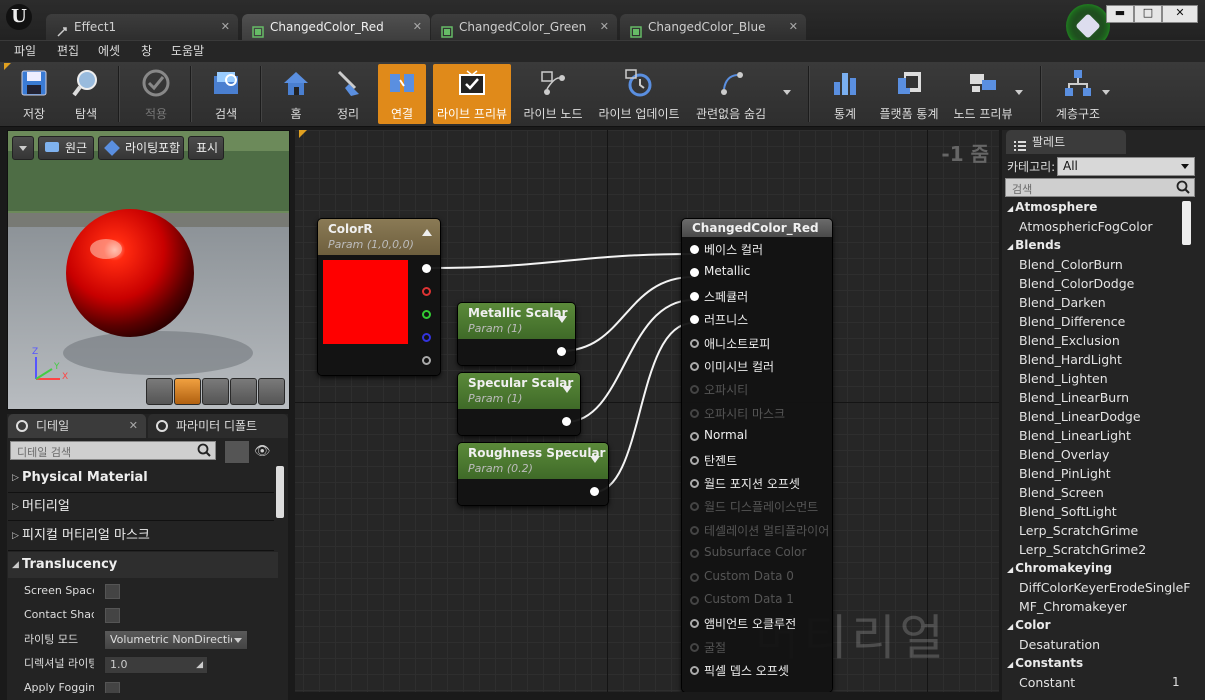 The image size is (1205, 700). What do you see at coordinates (112, 687) in the screenshot?
I see `checkbox-apply-fogging` at bounding box center [112, 687].